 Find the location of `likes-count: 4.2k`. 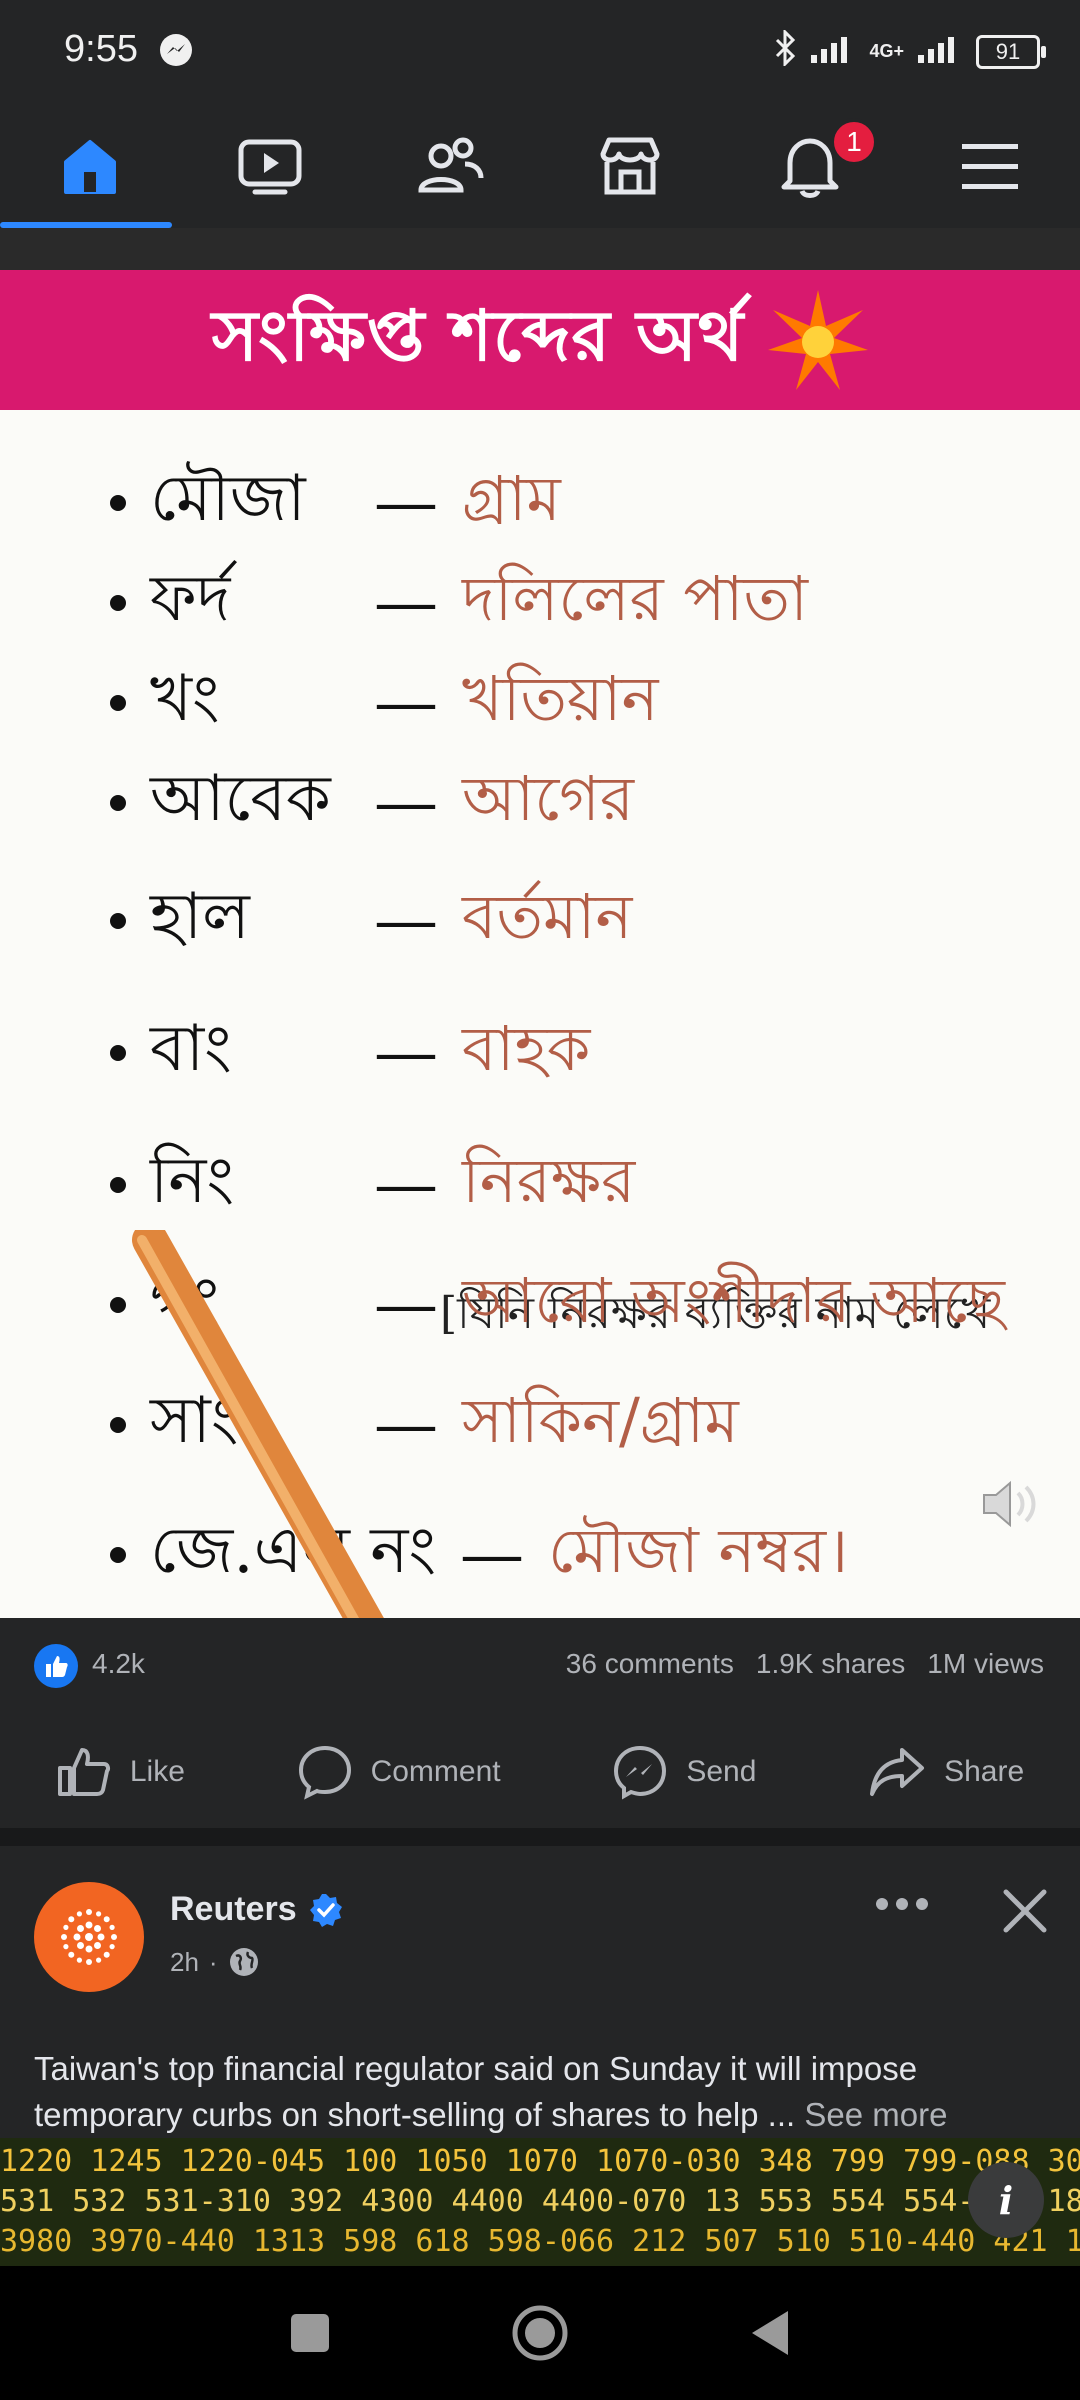

likes-count: 4.2k is located at coordinates (118, 1664).